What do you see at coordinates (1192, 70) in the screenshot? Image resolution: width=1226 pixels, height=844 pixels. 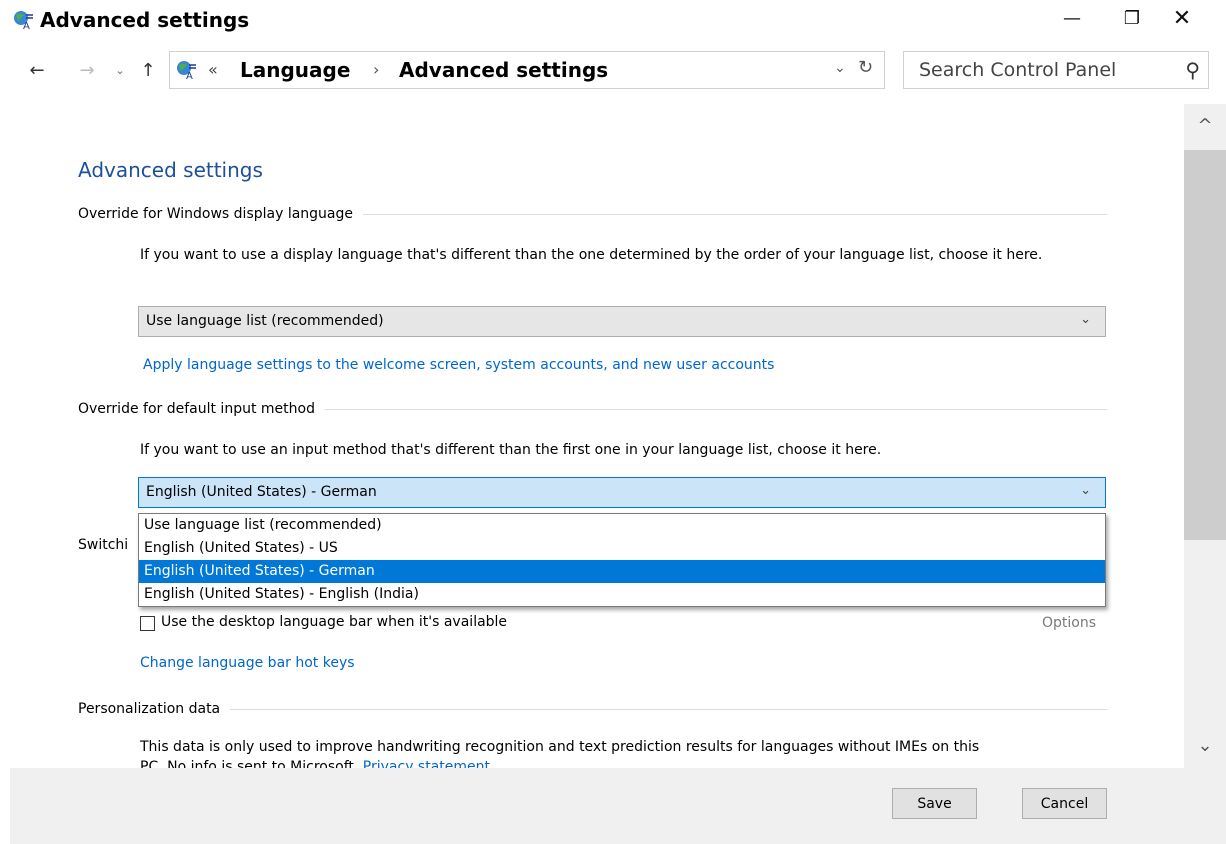 I see `search-icon: ⚲` at bounding box center [1192, 70].